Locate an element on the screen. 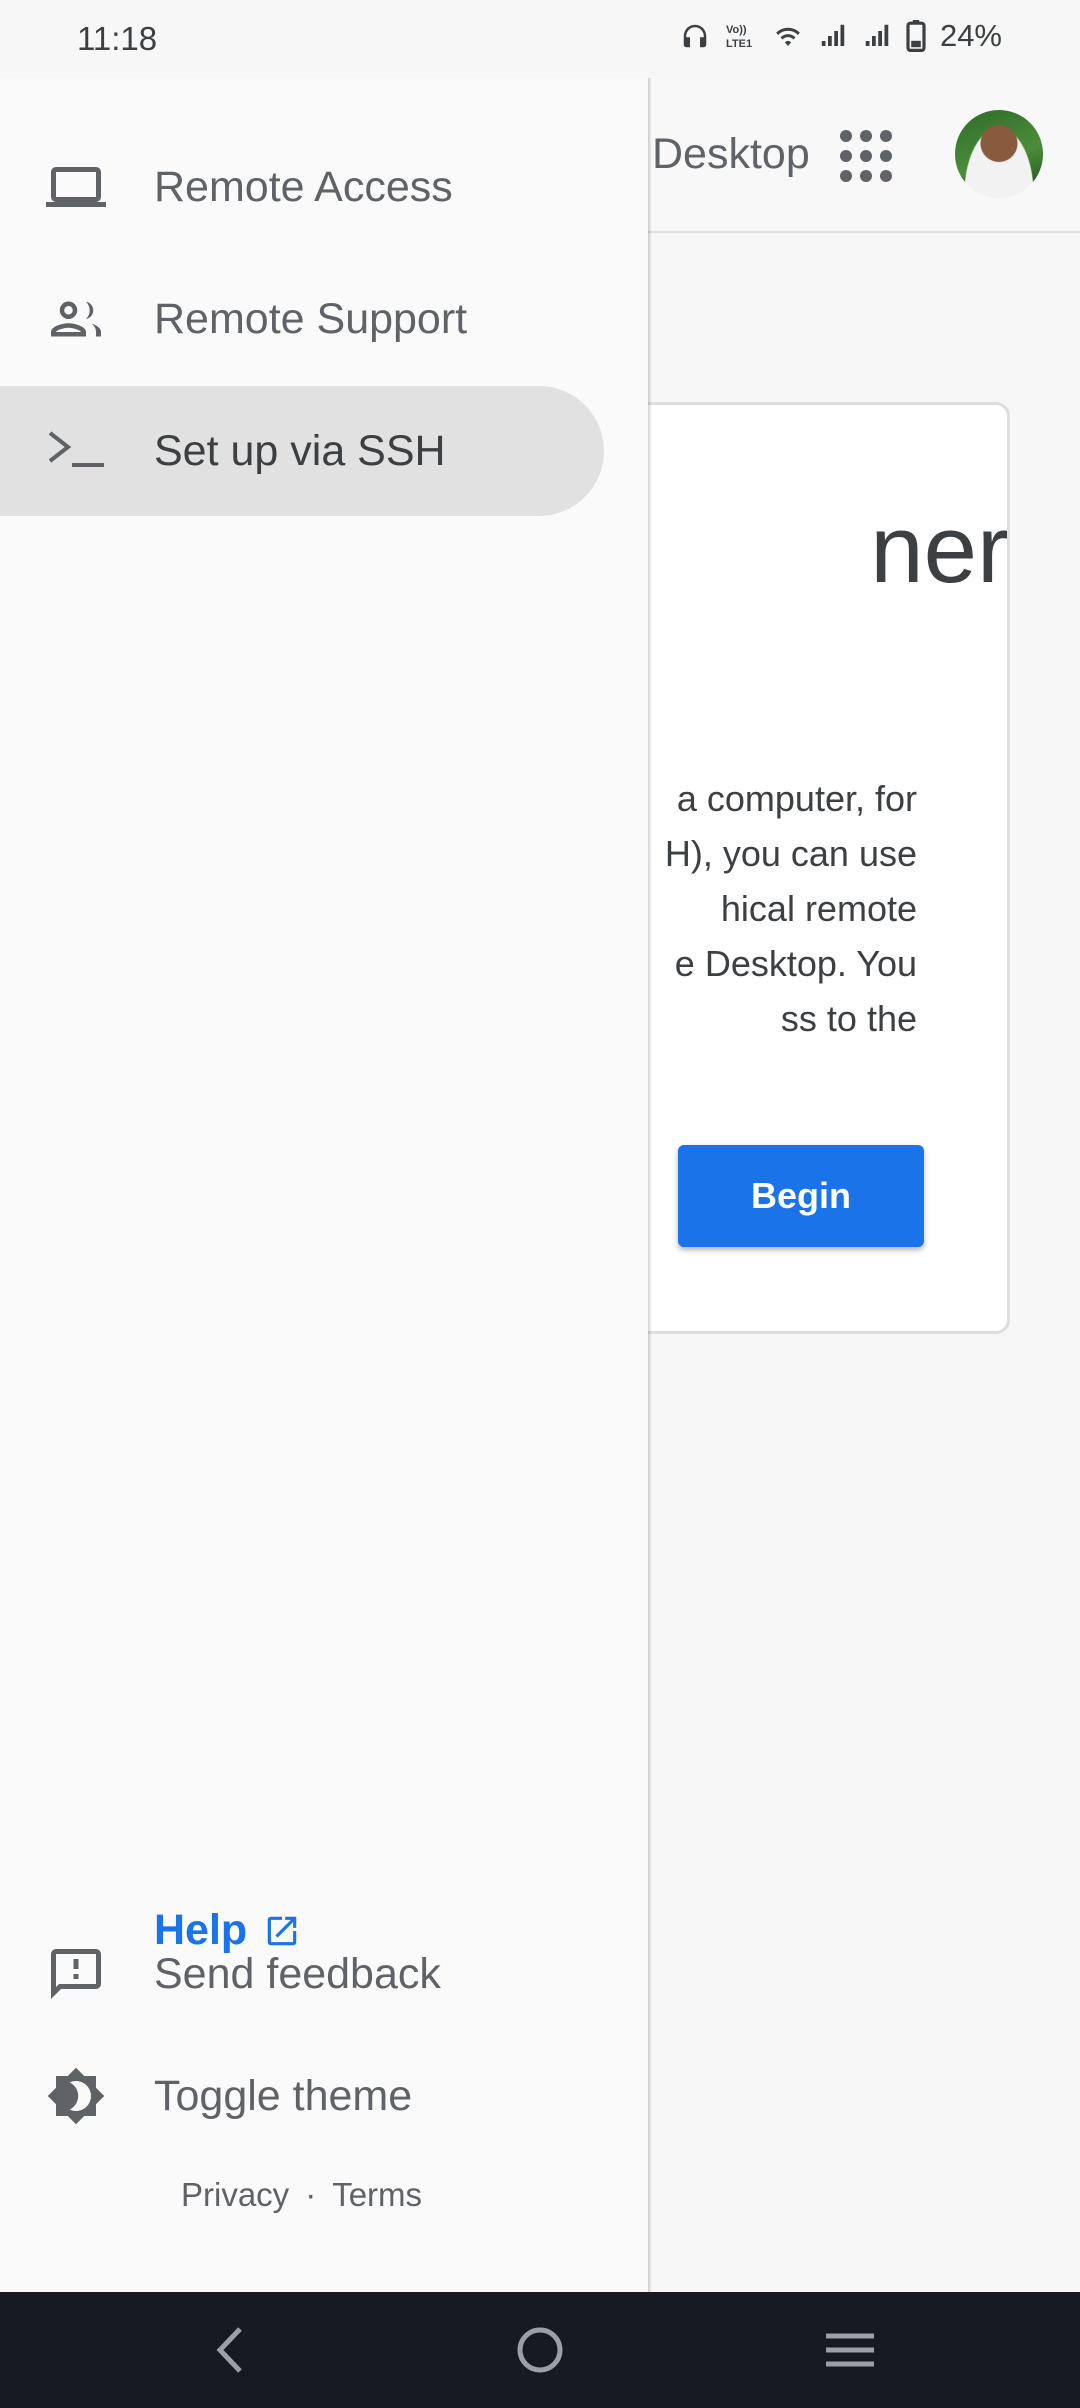 This screenshot has height=2408, width=1080. battery-icon is located at coordinates (916, 36).